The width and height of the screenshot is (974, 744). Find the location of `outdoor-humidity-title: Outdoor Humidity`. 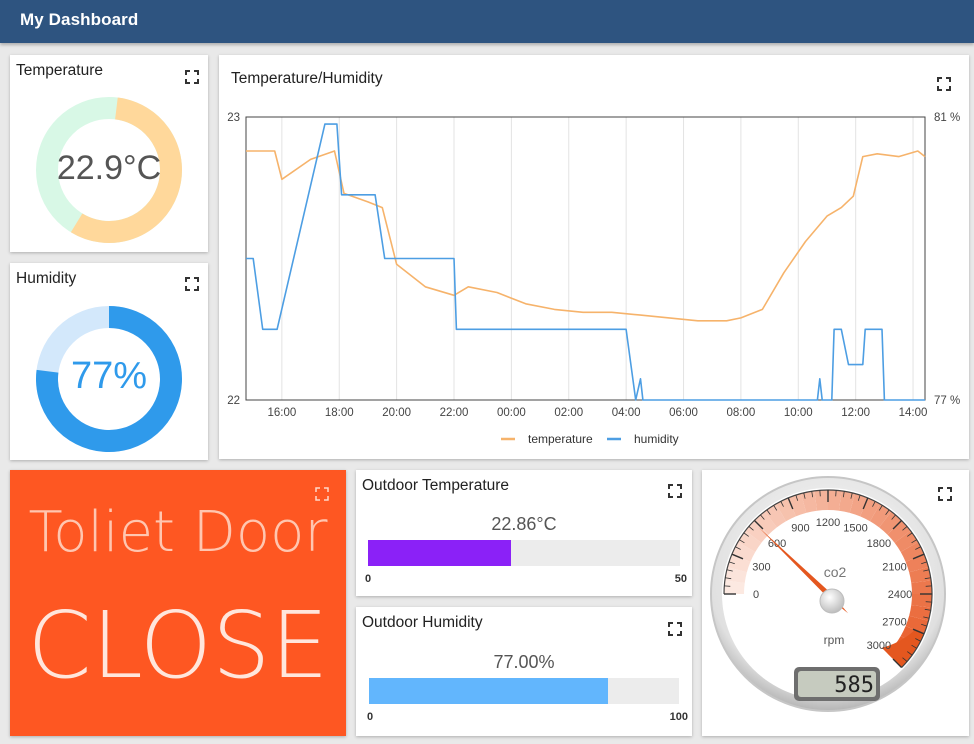

outdoor-humidity-title: Outdoor Humidity is located at coordinates (422, 622).